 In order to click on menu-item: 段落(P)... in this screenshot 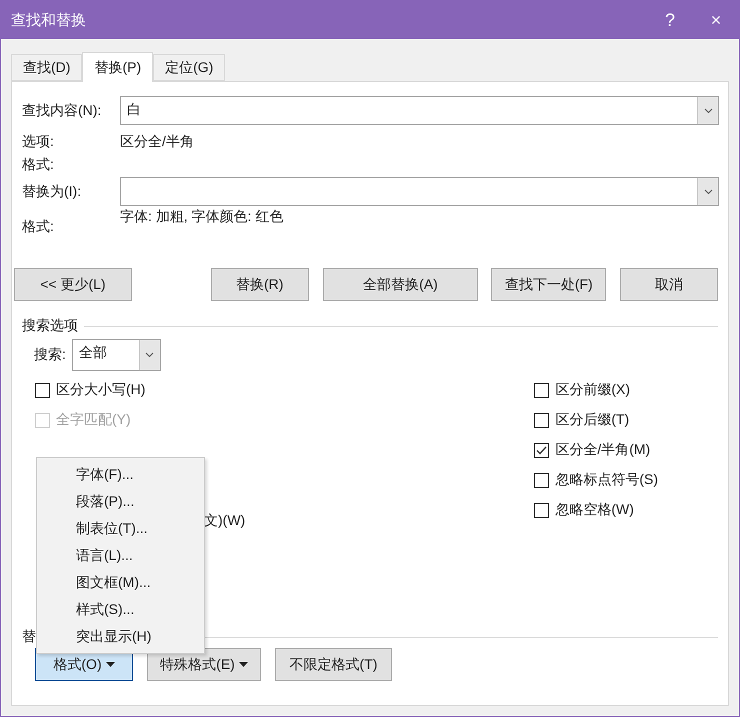, I will do `click(120, 501)`.